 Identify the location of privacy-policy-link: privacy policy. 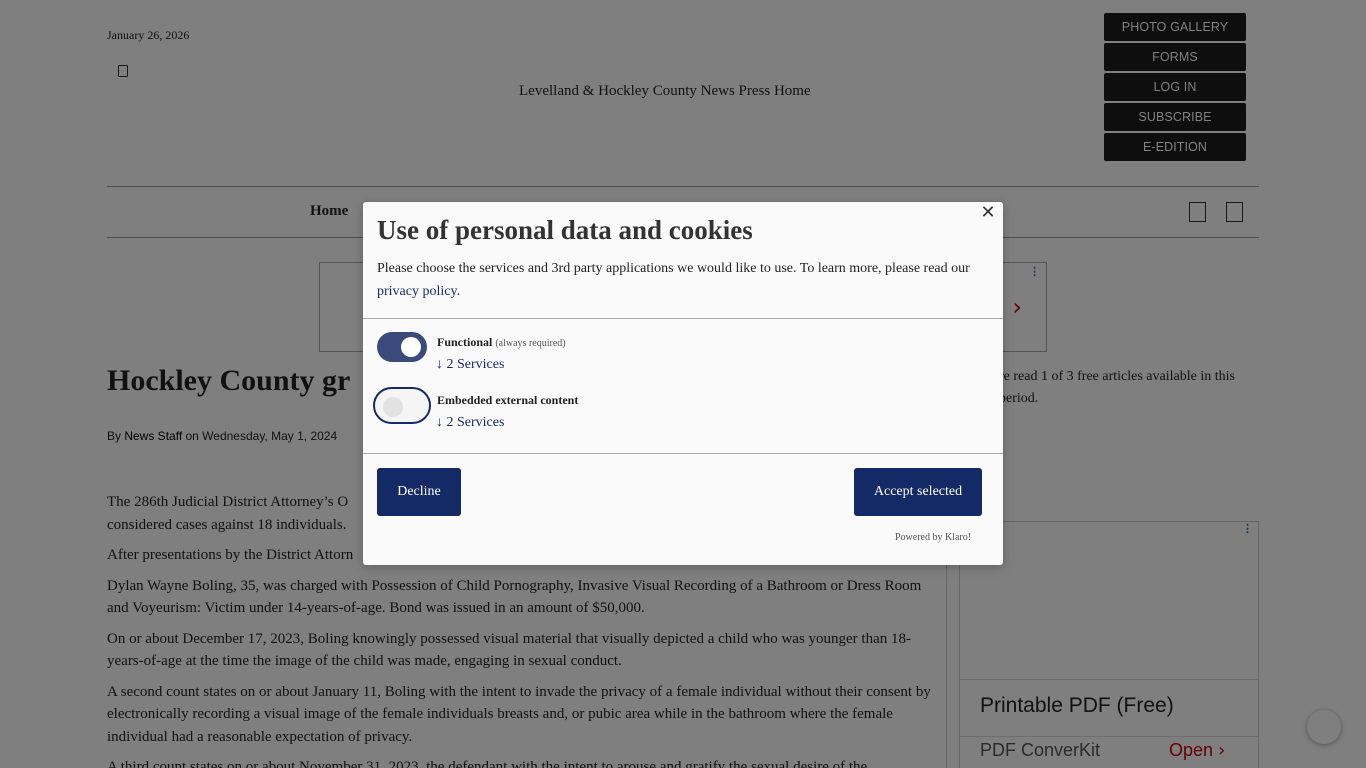
(417, 291).